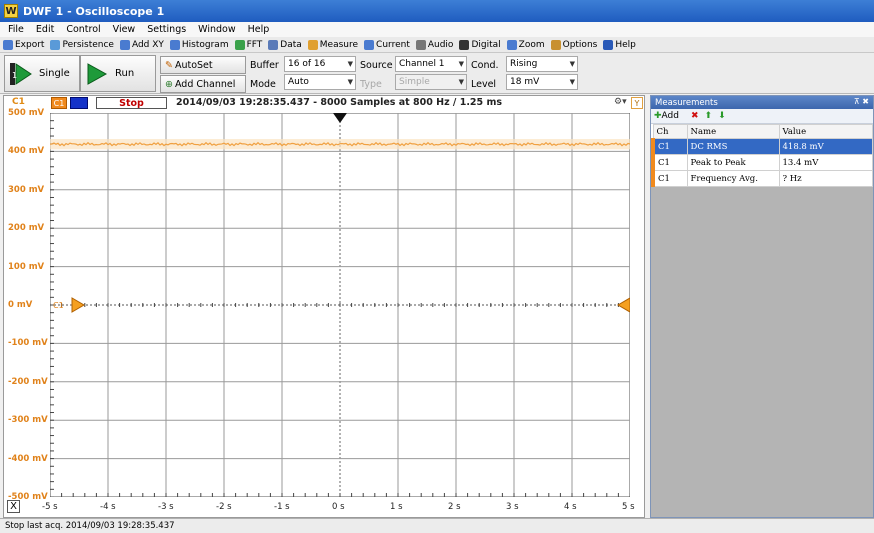 Image resolution: width=874 pixels, height=533 pixels. I want to click on column-header: Name, so click(733, 131).